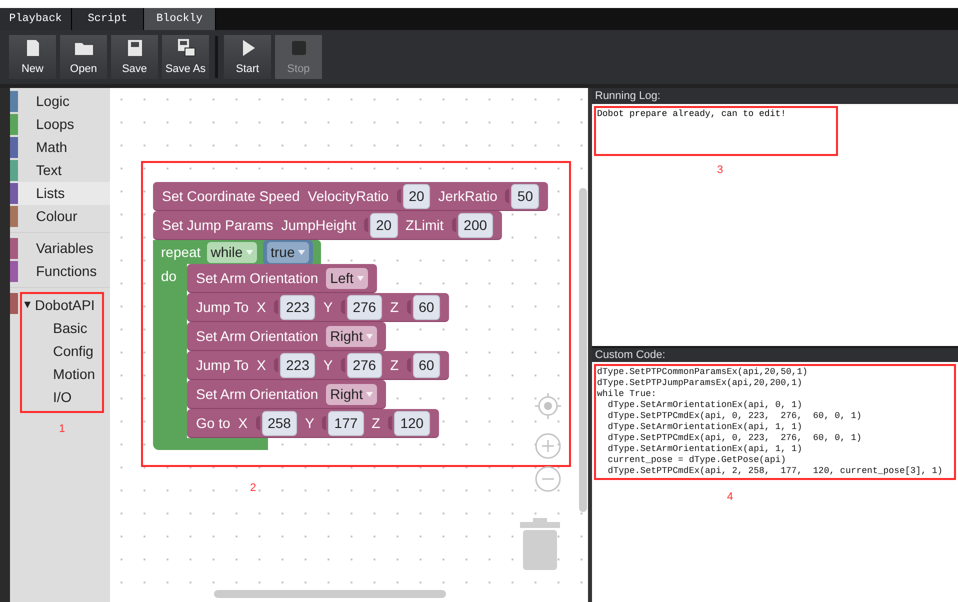 The width and height of the screenshot is (958, 602). I want to click on category-item: ▼DobotAPI, so click(62, 305).